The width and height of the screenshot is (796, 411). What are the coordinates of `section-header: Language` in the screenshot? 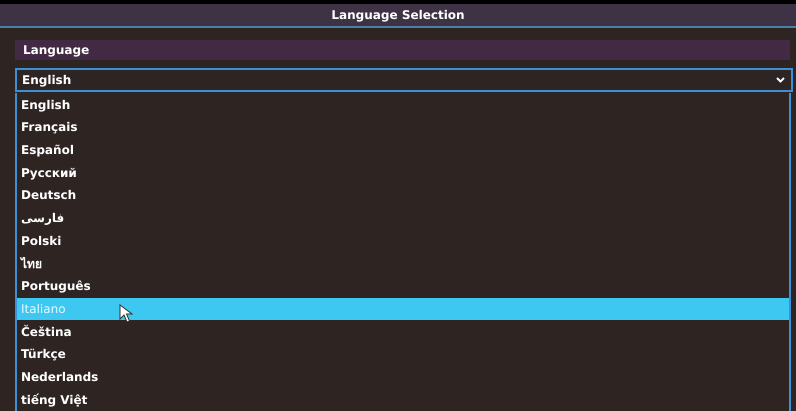 It's located at (402, 50).